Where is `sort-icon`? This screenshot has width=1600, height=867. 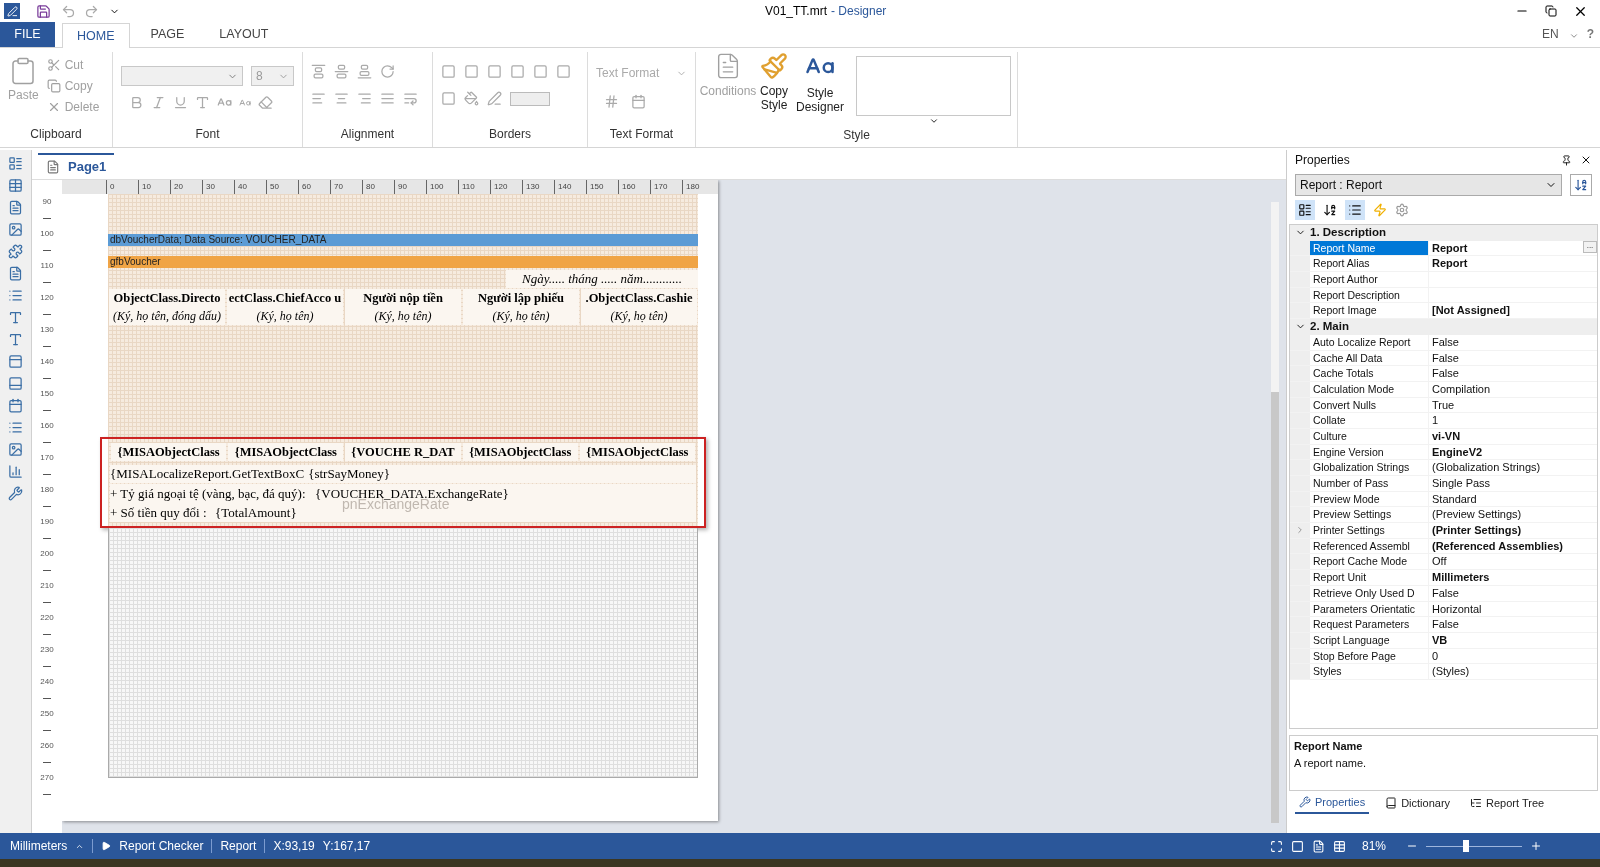 sort-icon is located at coordinates (1330, 210).